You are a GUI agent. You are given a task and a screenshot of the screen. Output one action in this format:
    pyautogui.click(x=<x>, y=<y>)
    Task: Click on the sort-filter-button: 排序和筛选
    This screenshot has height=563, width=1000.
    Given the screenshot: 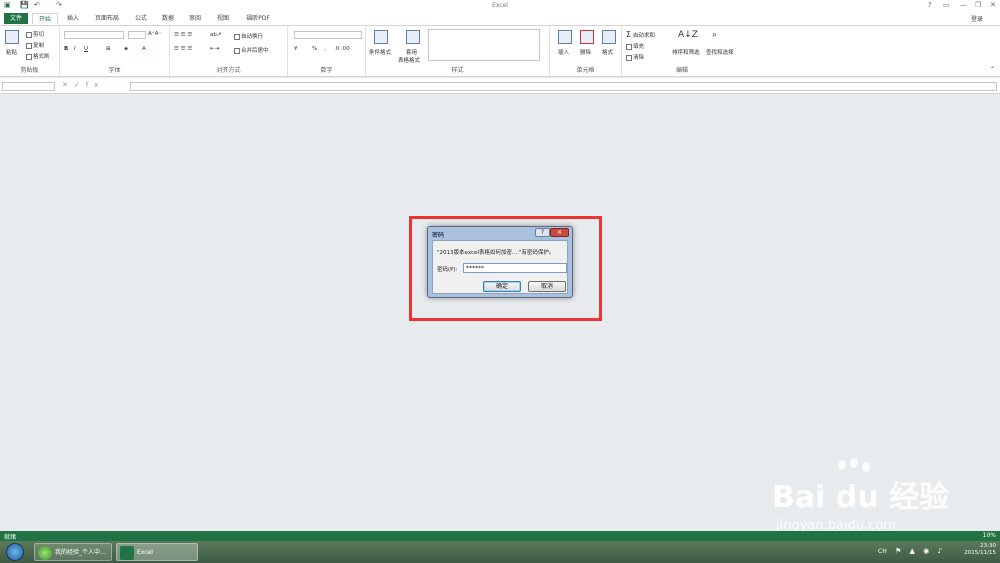 What is the action you would take?
    pyautogui.click(x=686, y=52)
    